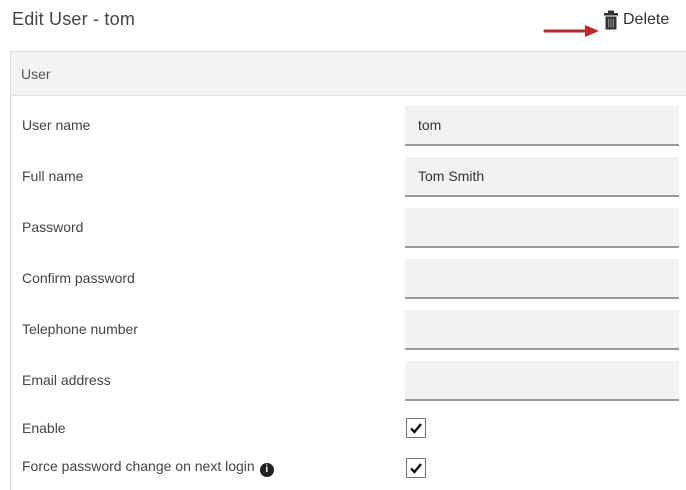  What do you see at coordinates (74, 19) in the screenshot?
I see `page-title: Edit User - tom` at bounding box center [74, 19].